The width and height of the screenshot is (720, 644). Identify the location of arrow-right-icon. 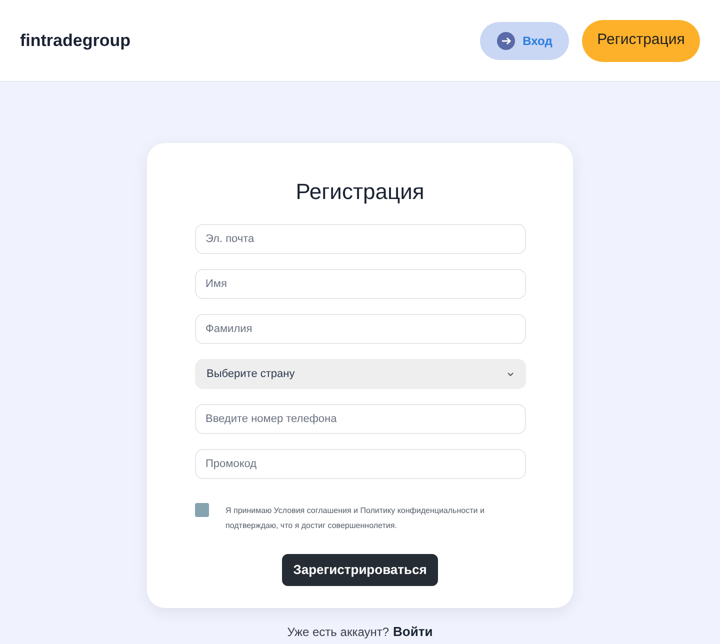
(505, 41).